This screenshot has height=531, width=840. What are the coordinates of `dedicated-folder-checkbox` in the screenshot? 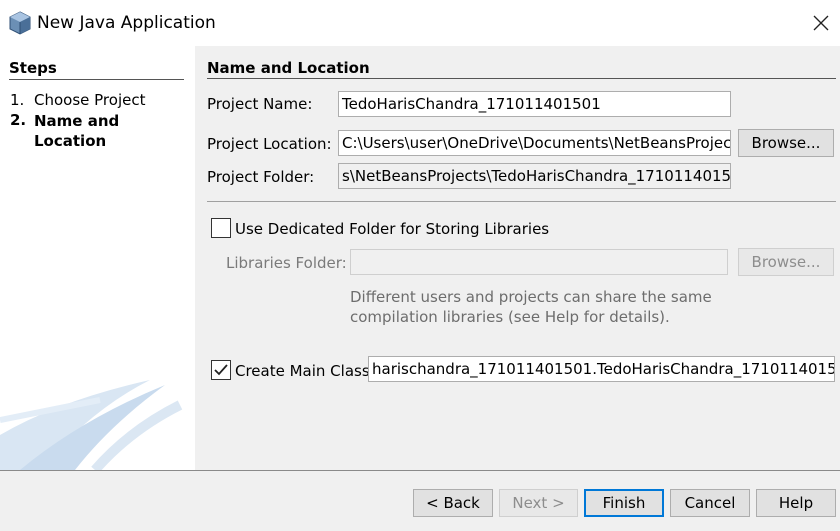 It's located at (221, 228).